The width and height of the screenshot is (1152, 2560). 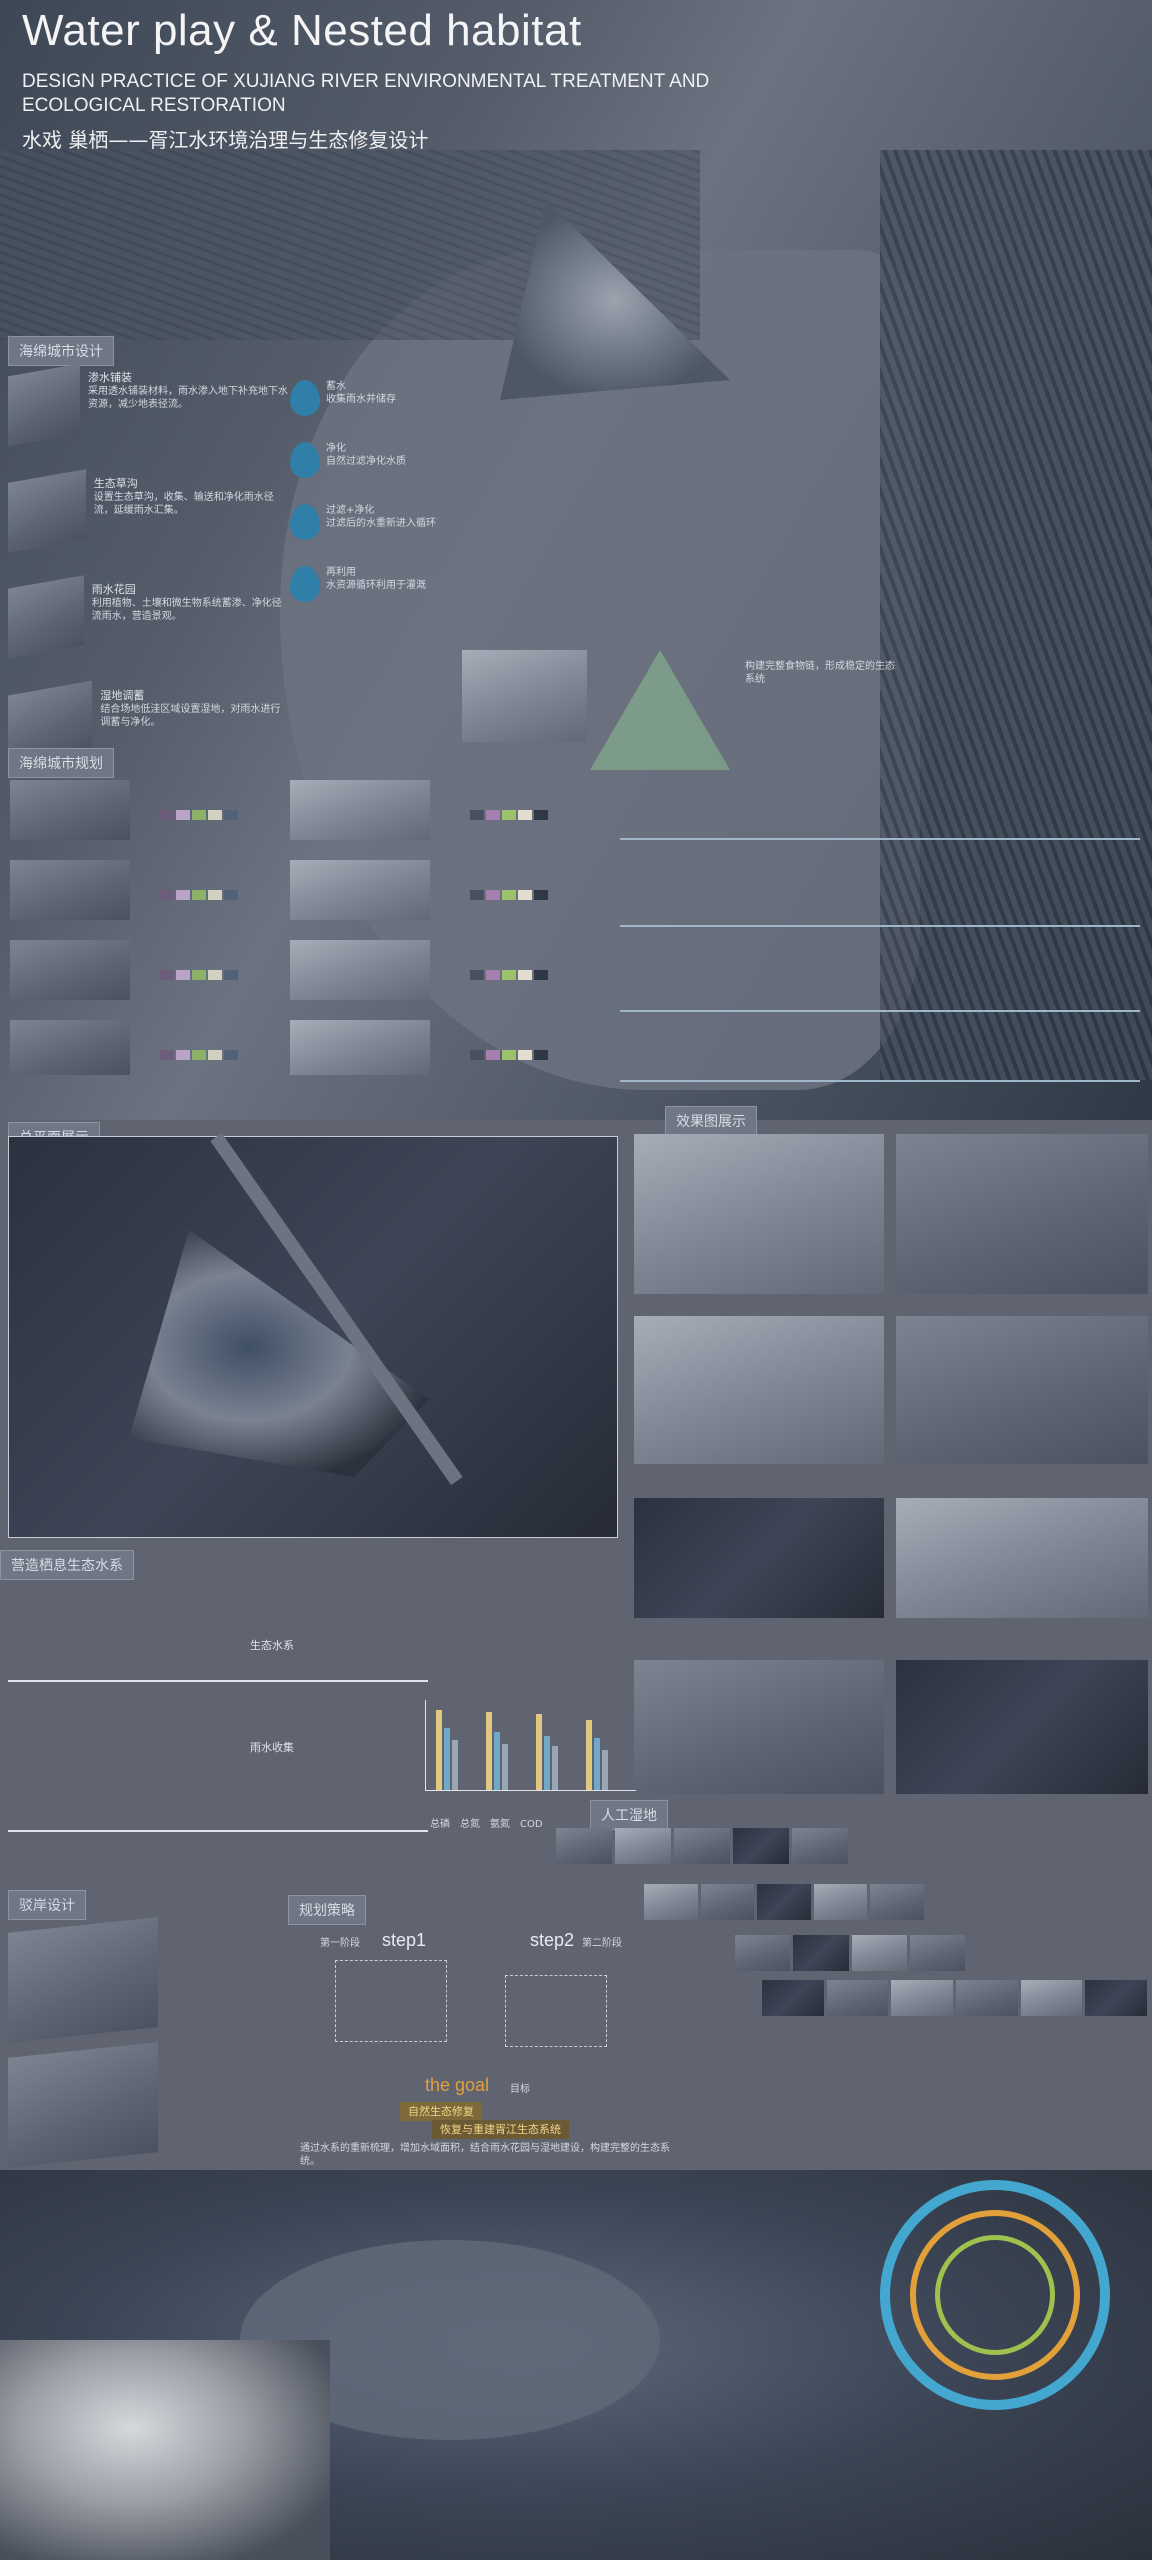 What do you see at coordinates (500, 2129) in the screenshot?
I see `goal-banner-2: 恢复与重建胥江生态系统` at bounding box center [500, 2129].